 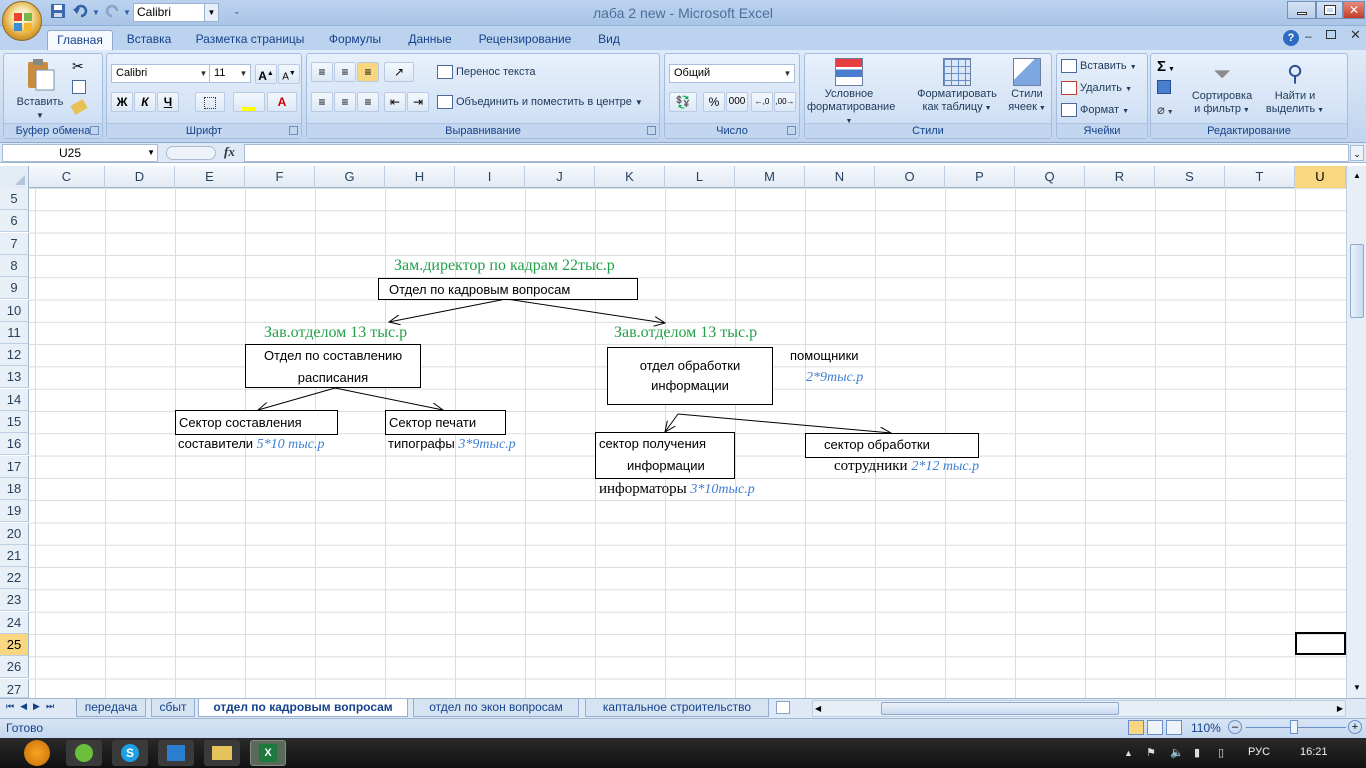 I want to click on horizontal-scrollbar: ◀ ▶, so click(x=1079, y=708).